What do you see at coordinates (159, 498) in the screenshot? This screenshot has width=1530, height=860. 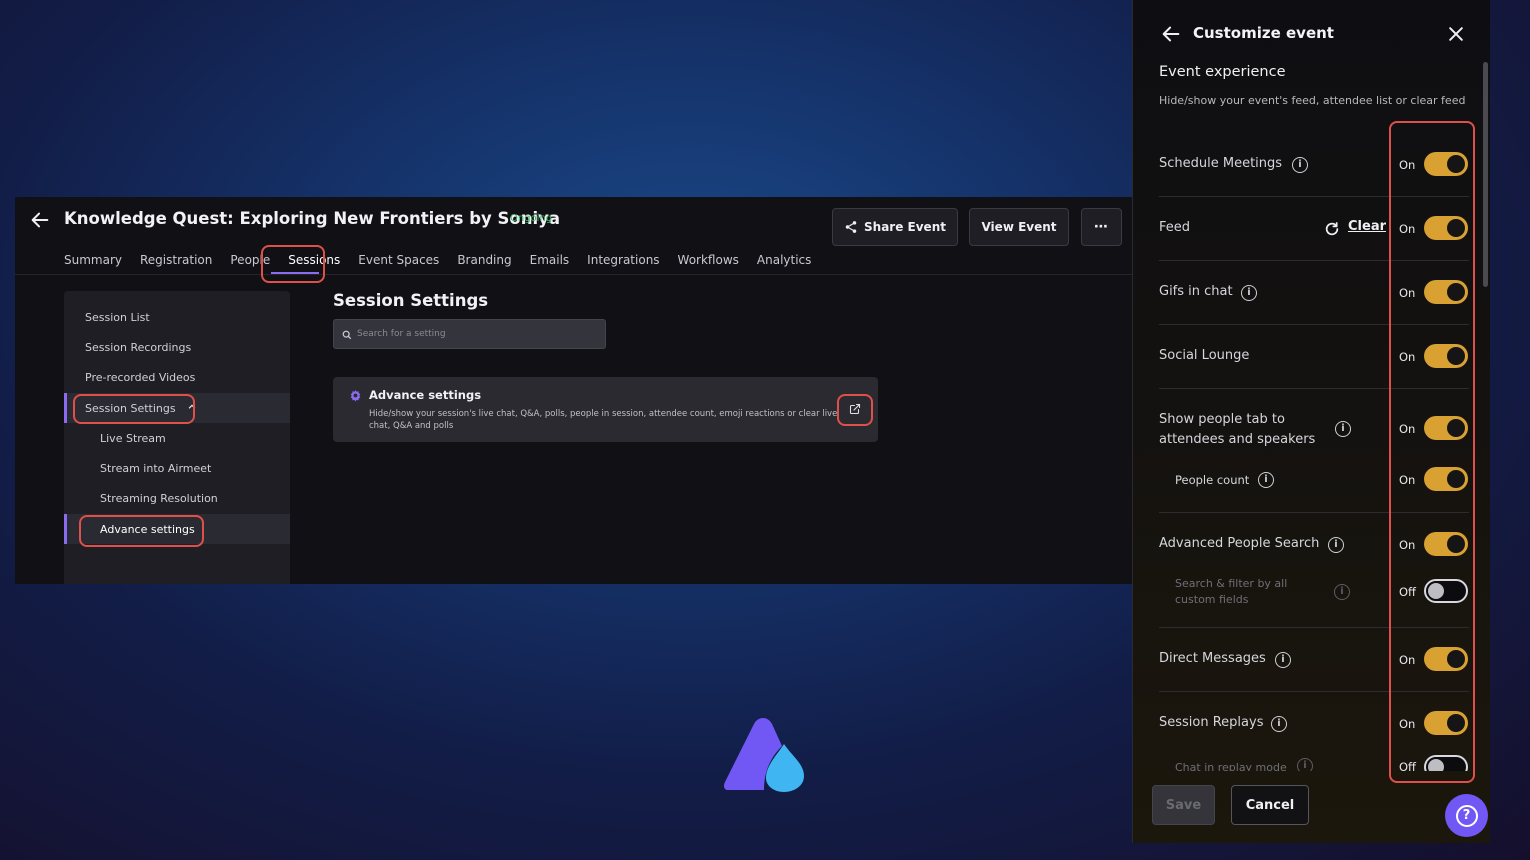 I see `sidebar-item-streaming-resolution: Streaming Resolution` at bounding box center [159, 498].